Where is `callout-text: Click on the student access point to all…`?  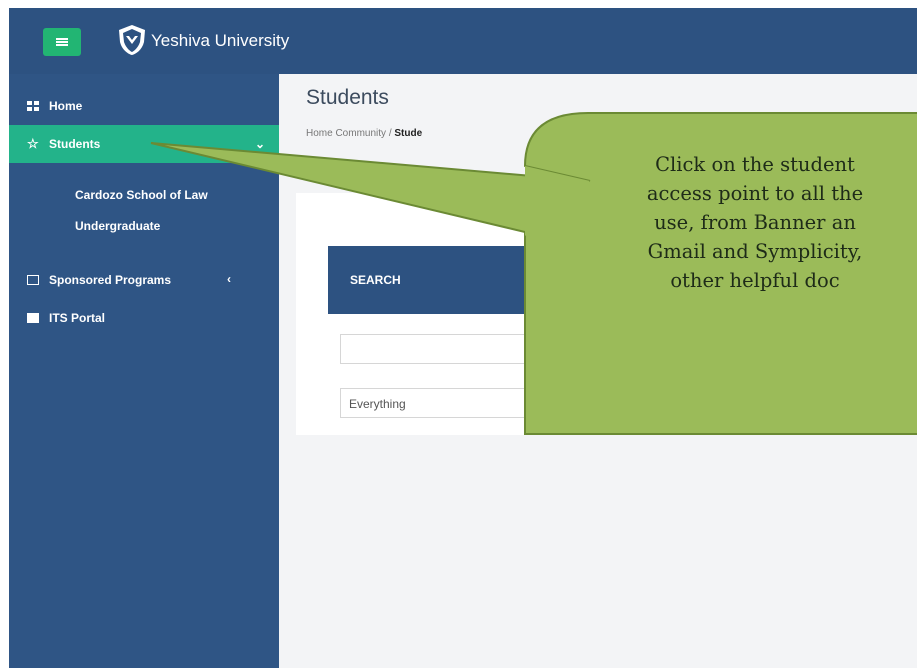
callout-text: Click on the student access point to all… is located at coordinates (731, 222).